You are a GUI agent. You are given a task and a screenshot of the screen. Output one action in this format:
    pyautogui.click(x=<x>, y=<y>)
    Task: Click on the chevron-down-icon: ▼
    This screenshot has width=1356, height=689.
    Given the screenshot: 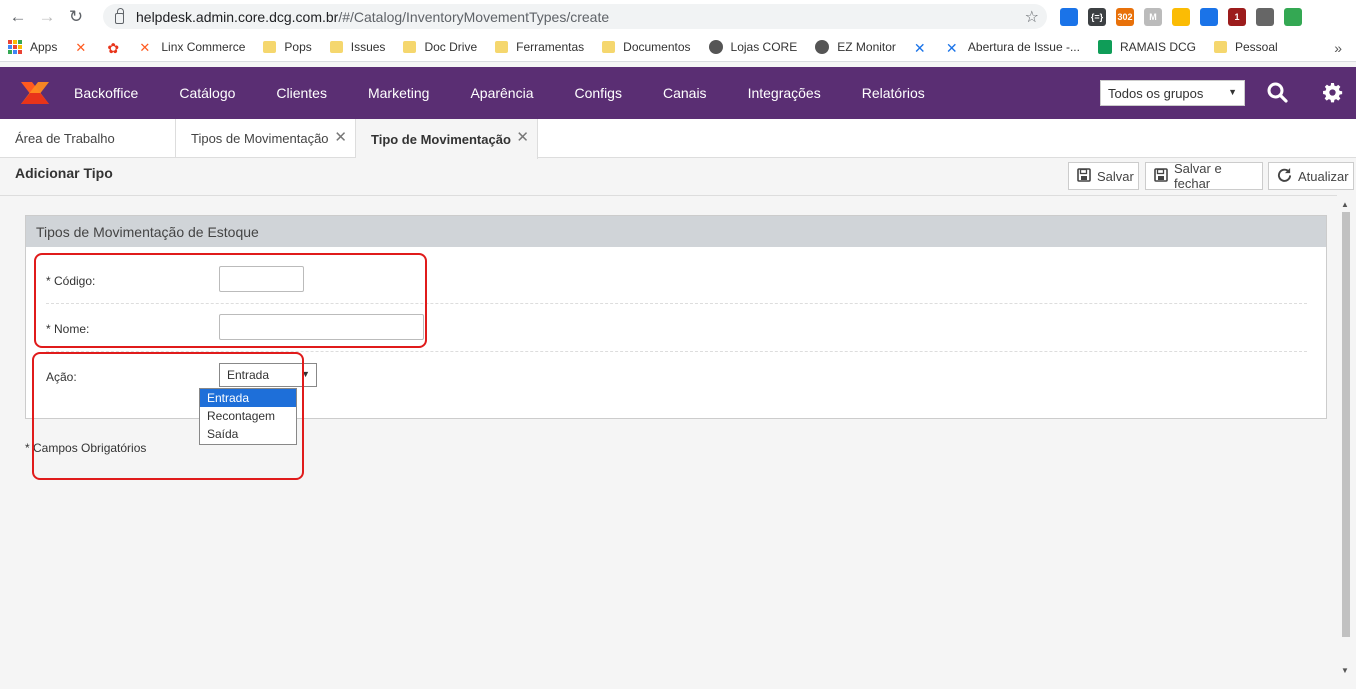 What is the action you would take?
    pyautogui.click(x=1232, y=92)
    